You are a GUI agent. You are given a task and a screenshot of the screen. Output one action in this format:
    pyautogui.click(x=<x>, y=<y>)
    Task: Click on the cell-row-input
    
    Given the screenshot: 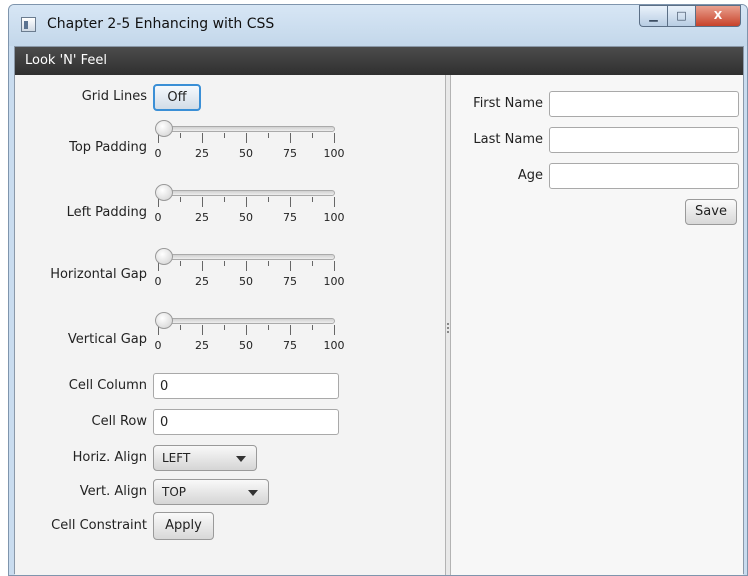 What is the action you would take?
    pyautogui.click(x=246, y=422)
    